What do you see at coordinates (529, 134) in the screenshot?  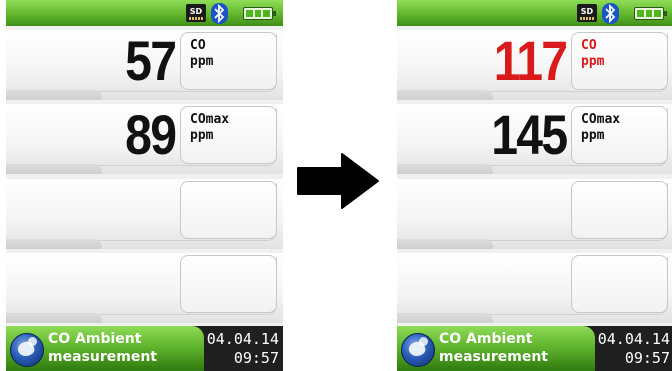 I see `comax-value: 145` at bounding box center [529, 134].